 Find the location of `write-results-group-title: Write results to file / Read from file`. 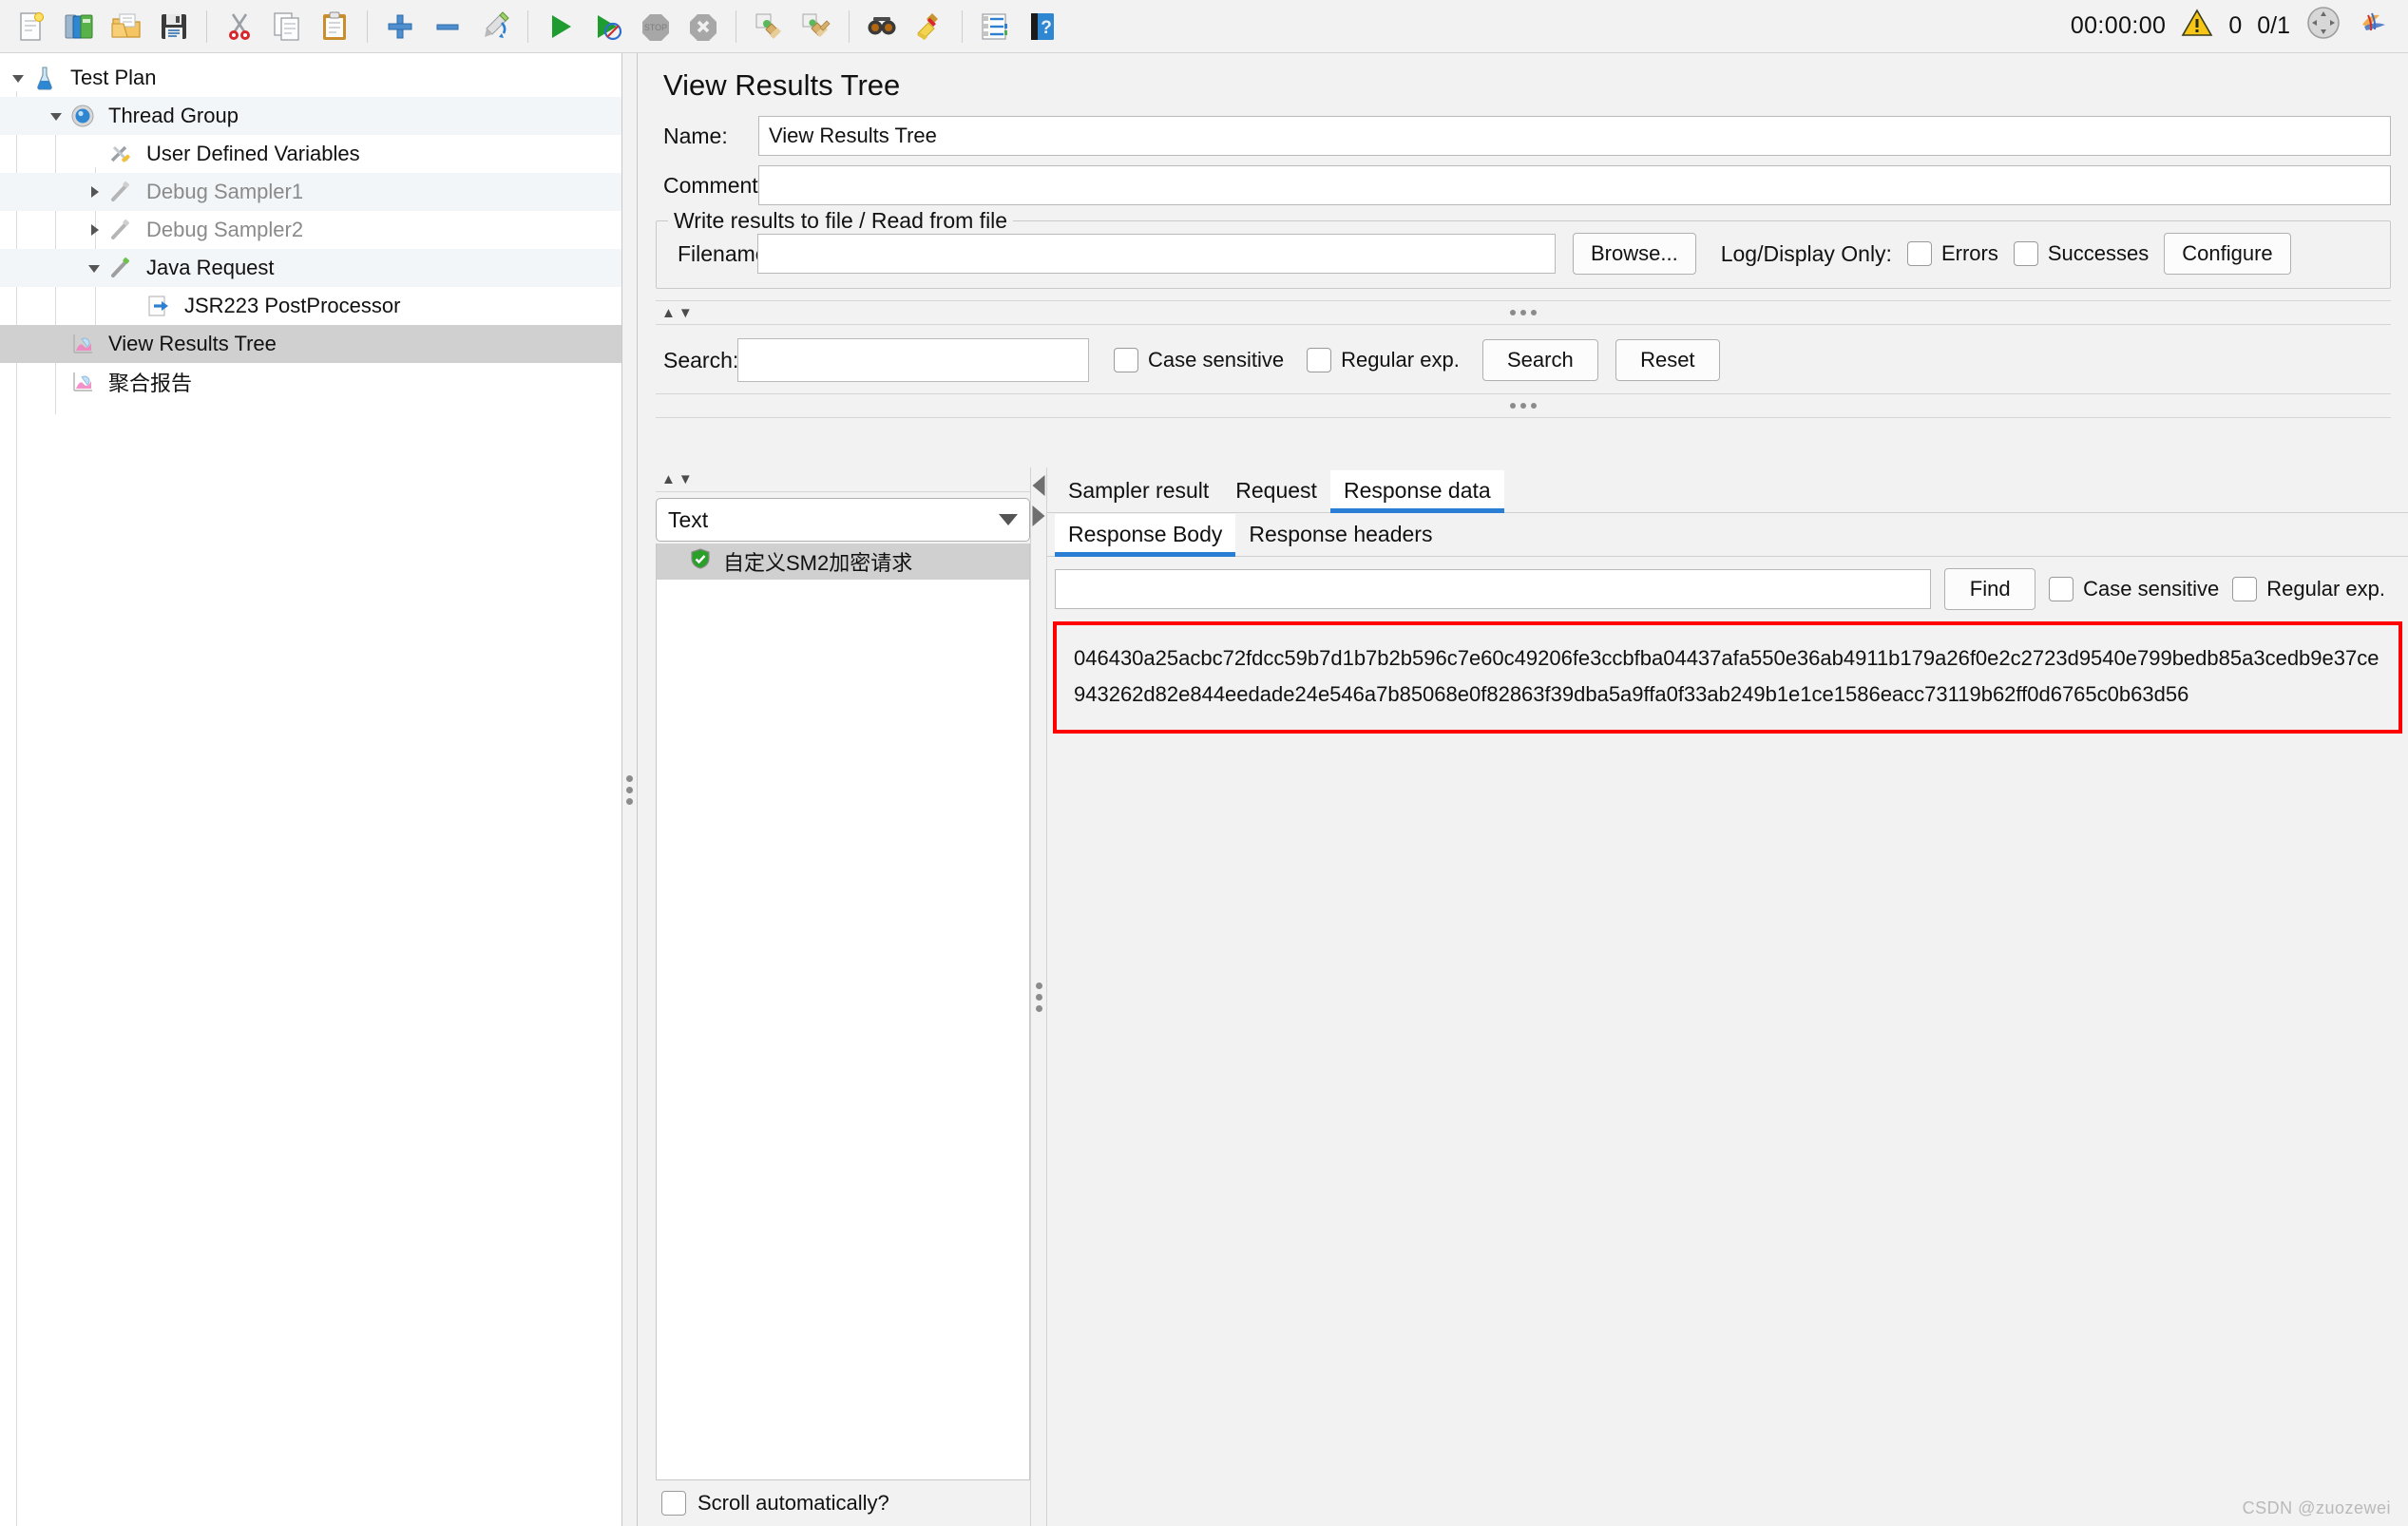

write-results-group-title: Write results to file / Read from file is located at coordinates (841, 221).